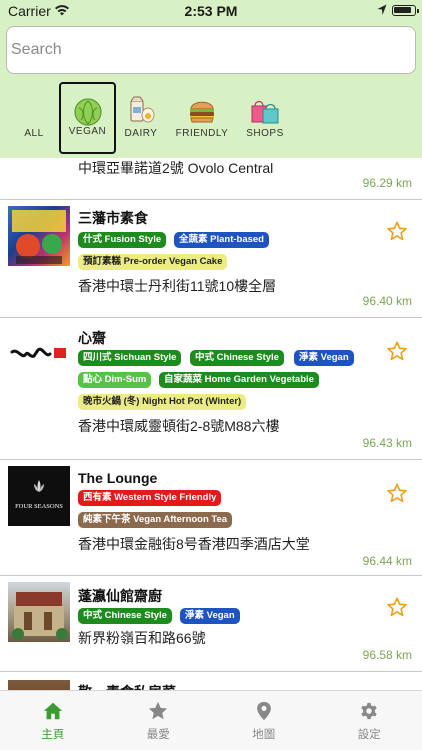 This screenshot has width=422, height=750. What do you see at coordinates (162, 402) in the screenshot?
I see `tag-night-hot-pot: 晚市火鍋 (冬) Night Hot Pot (Winter)` at bounding box center [162, 402].